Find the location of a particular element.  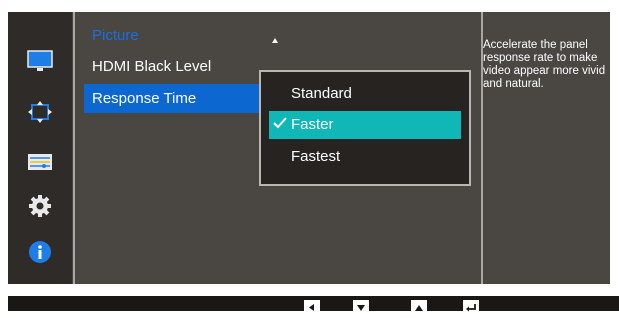

option-label: Standard is located at coordinates (321, 93).